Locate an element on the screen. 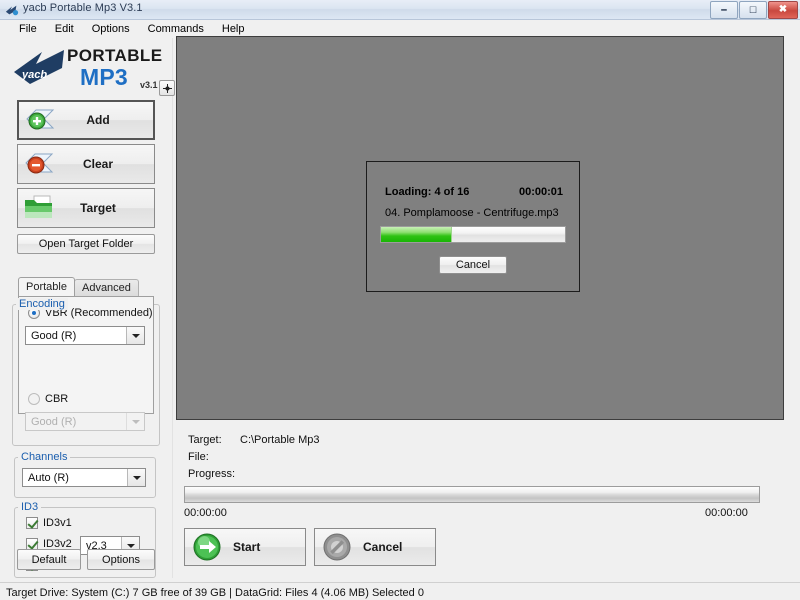 The height and width of the screenshot is (600, 800). menu-edit: Edit is located at coordinates (64, 29).